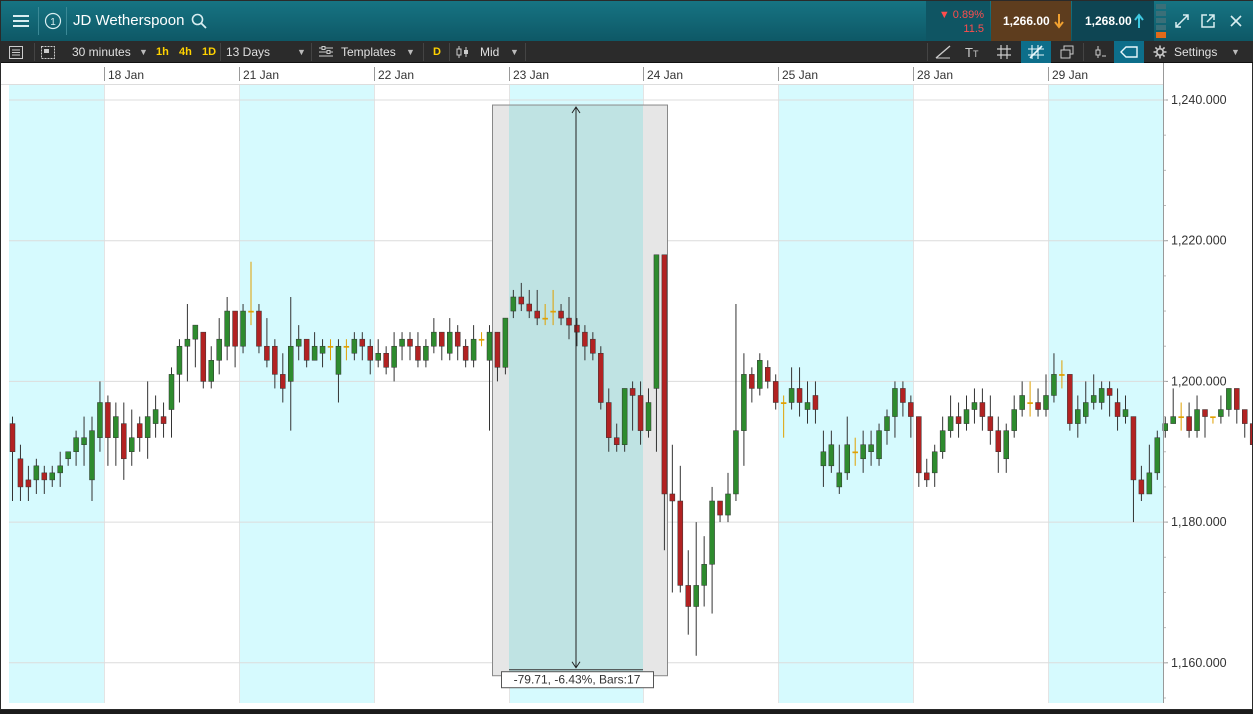 The width and height of the screenshot is (1253, 714). What do you see at coordinates (51, 52) in the screenshot?
I see `layout-icon` at bounding box center [51, 52].